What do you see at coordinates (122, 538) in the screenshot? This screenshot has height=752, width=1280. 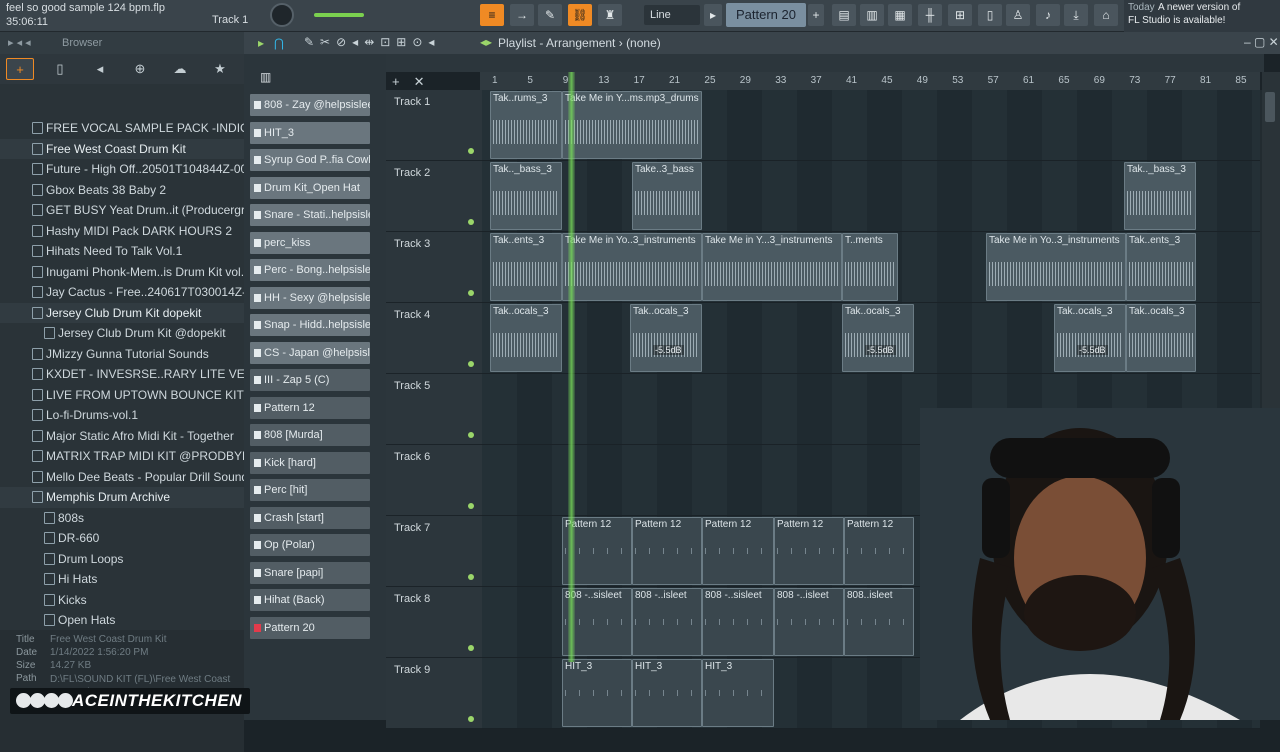 I see `browser-folder-item: DR-660` at bounding box center [122, 538].